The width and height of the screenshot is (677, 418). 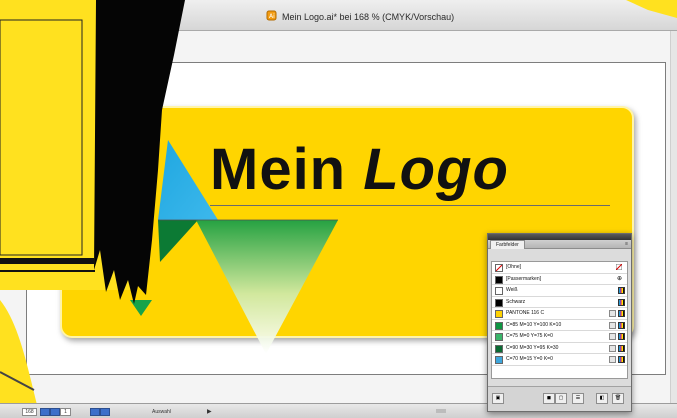 I want to click on swatch-row: PANTONE 116 C, so click(x=559, y=314).